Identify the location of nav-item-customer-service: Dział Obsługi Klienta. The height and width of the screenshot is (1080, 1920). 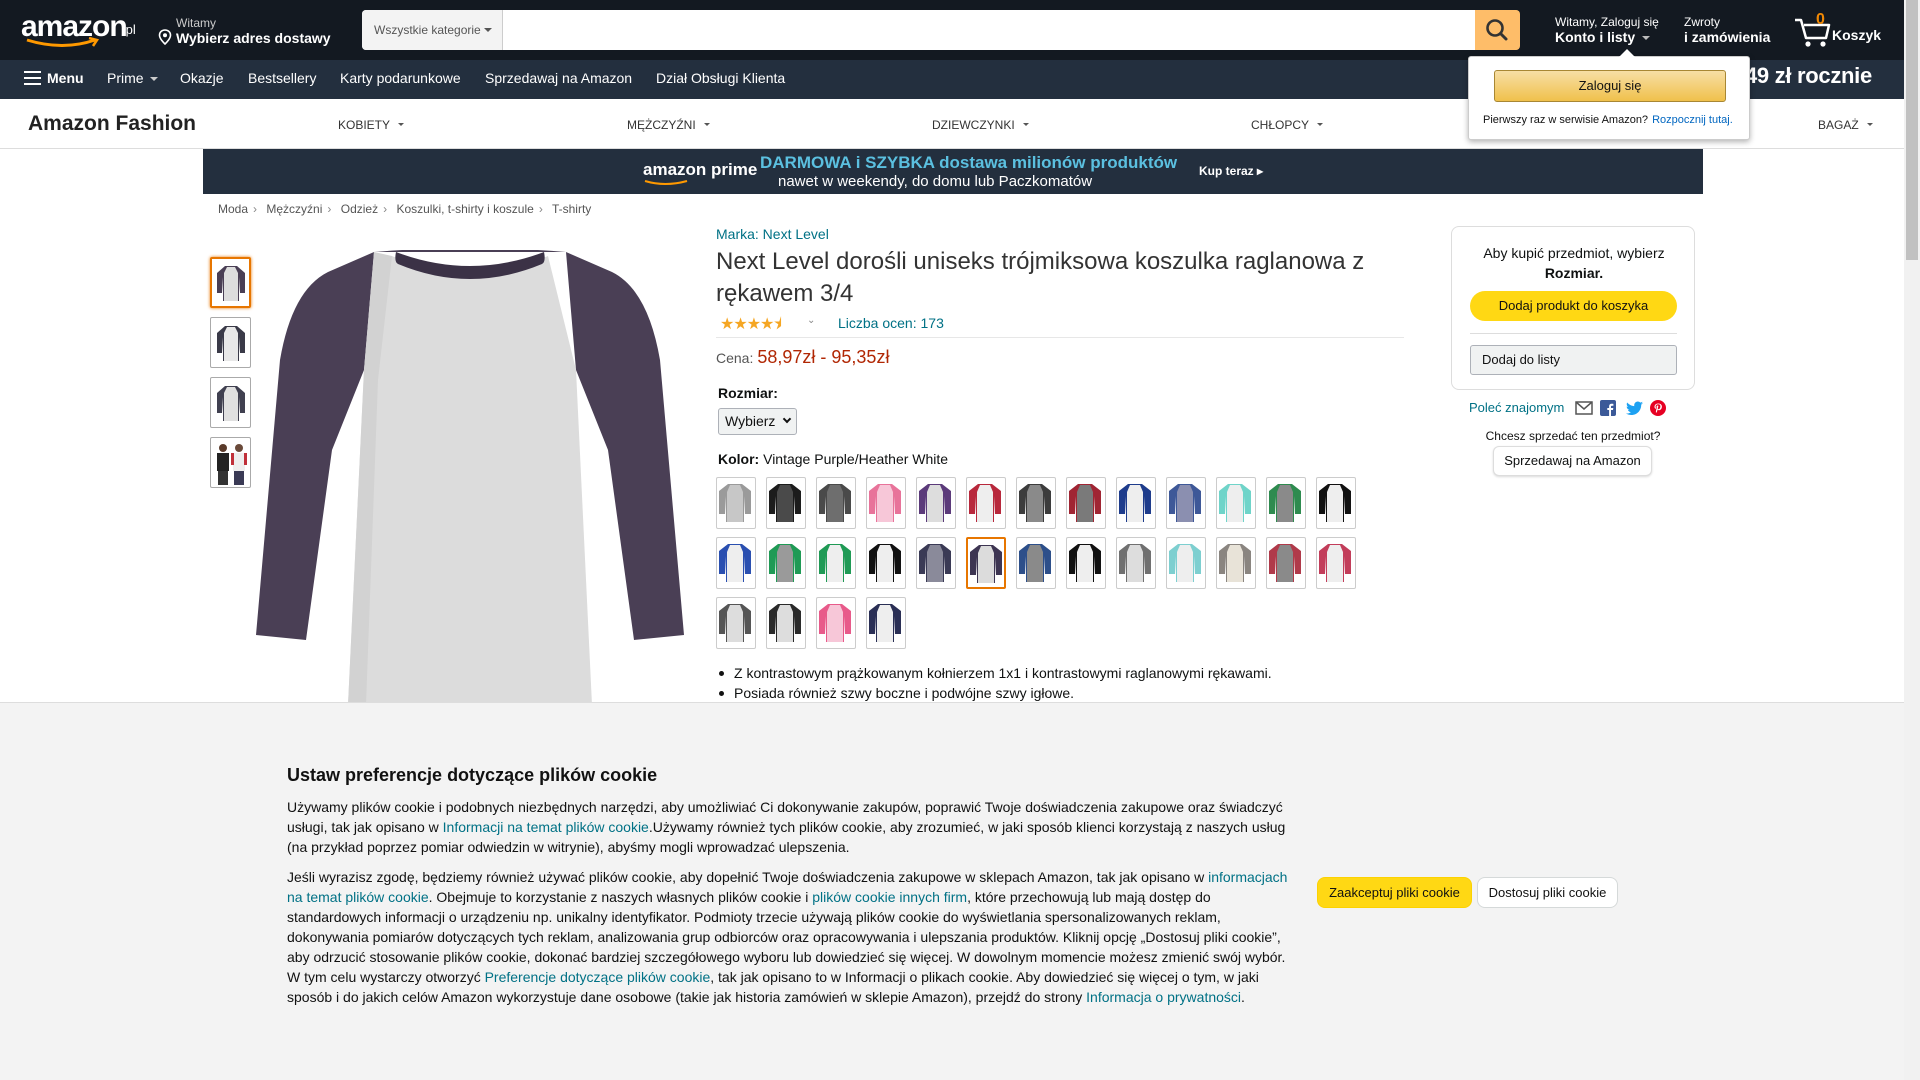
(720, 78).